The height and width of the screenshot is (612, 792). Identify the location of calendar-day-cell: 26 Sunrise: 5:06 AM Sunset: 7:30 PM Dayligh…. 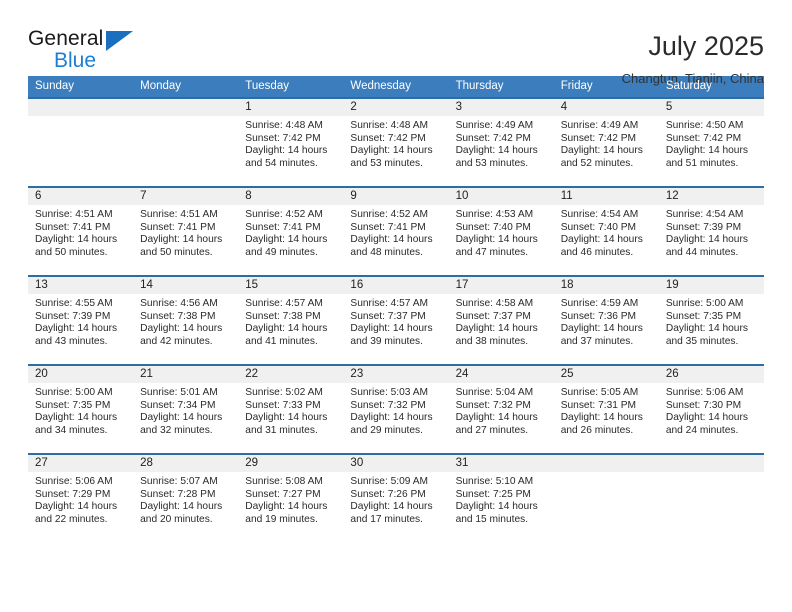
(711, 409).